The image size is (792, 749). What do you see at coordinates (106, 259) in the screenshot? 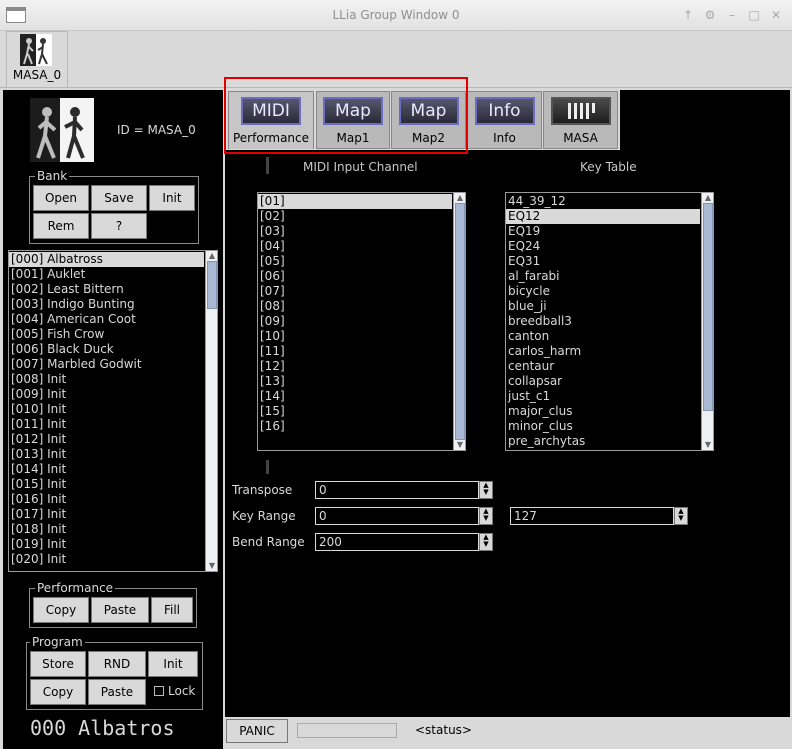
I see `program-list-item: [000] Albatross` at bounding box center [106, 259].